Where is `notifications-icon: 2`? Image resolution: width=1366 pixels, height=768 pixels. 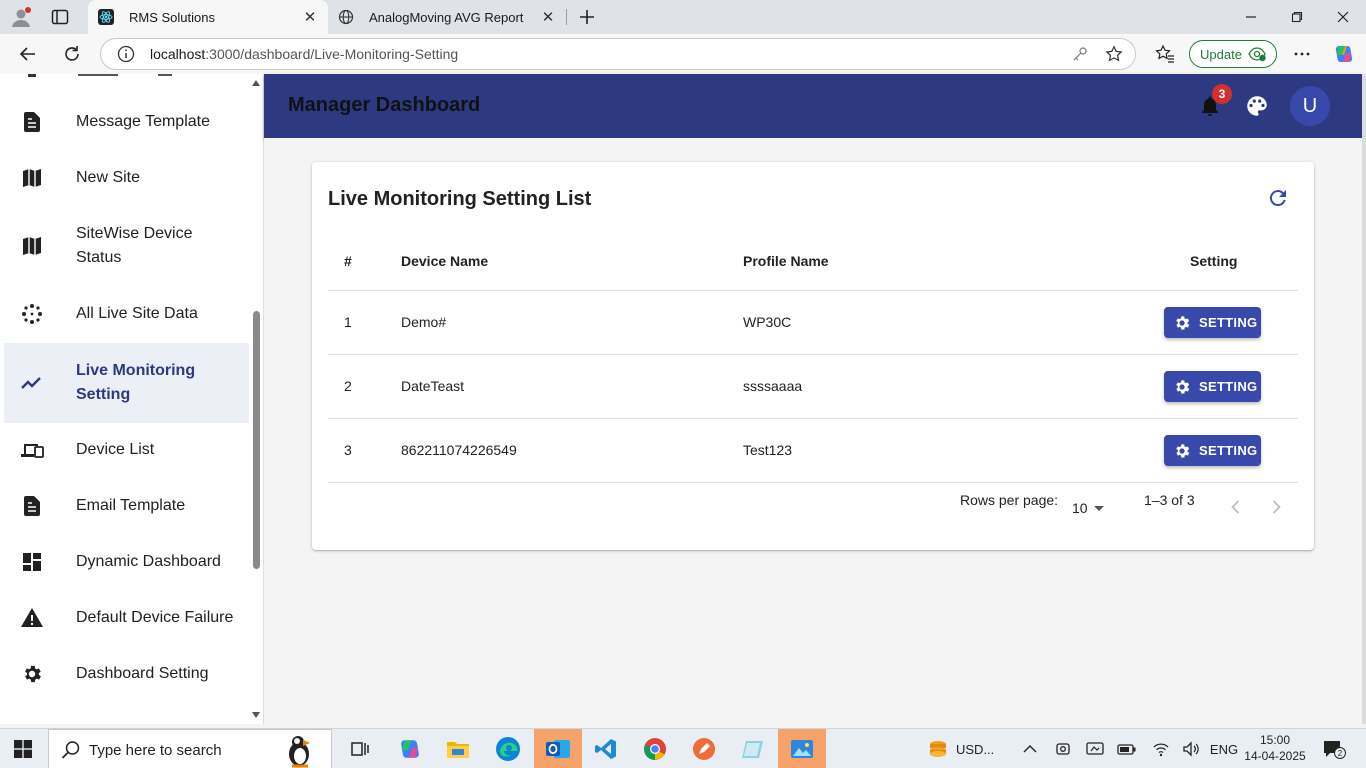
notifications-icon: 2 is located at coordinates (1334, 749).